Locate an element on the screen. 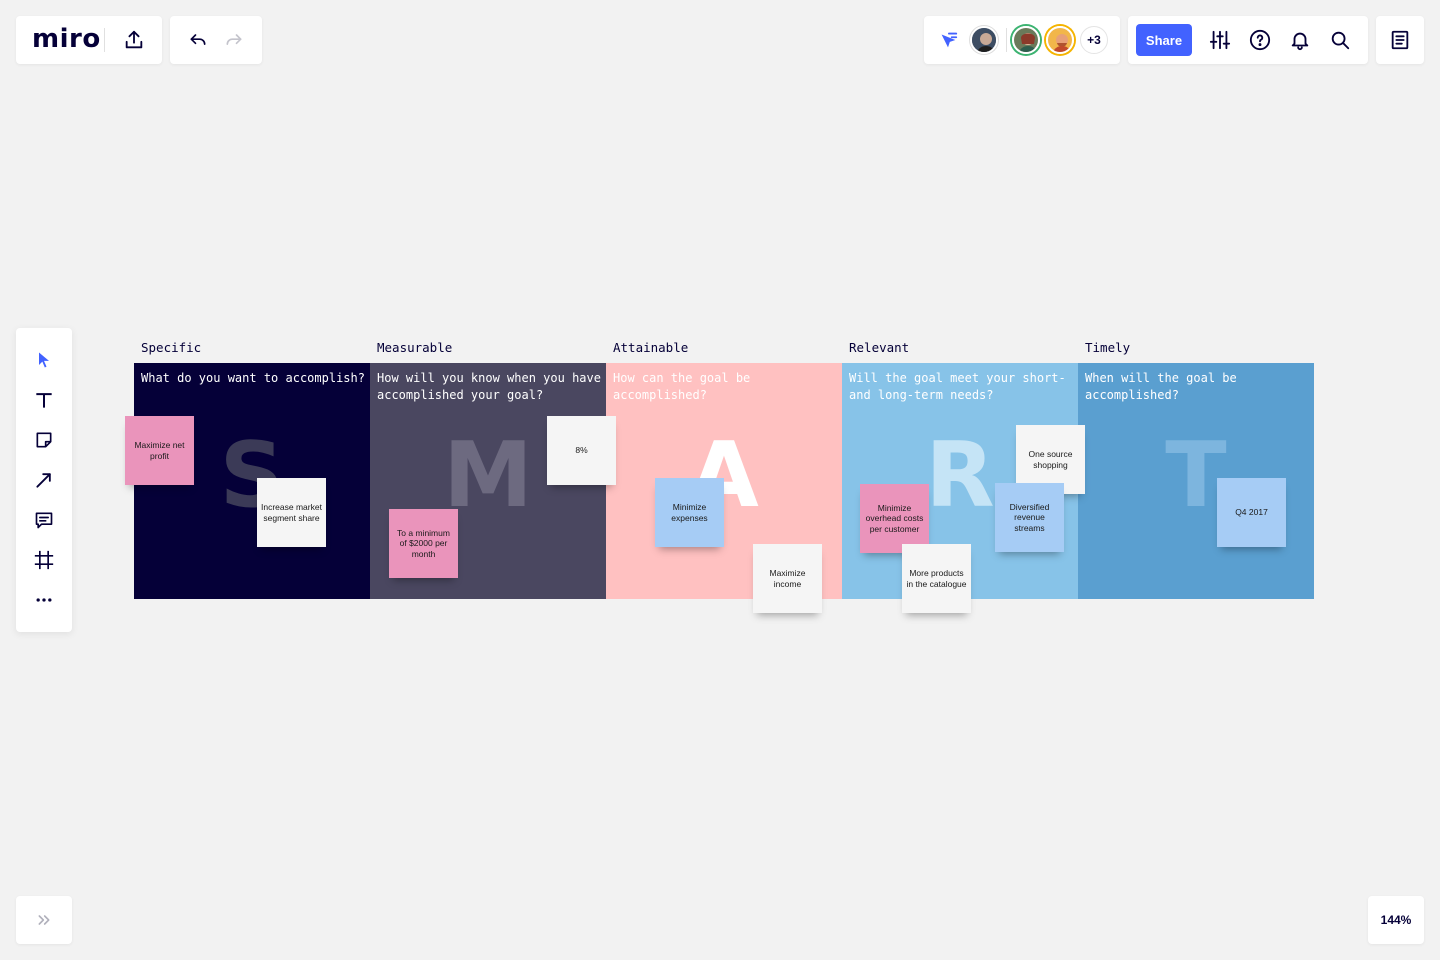 The height and width of the screenshot is (960, 1440). sticky-note: Increase market segment share is located at coordinates (291, 512).